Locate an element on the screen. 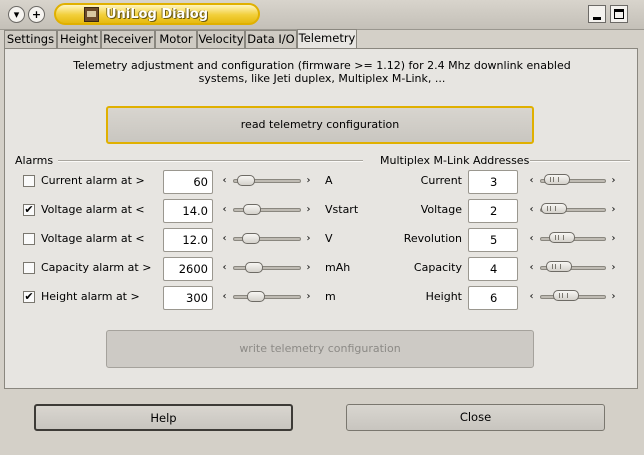  alarms-title: Alarms is located at coordinates (34, 160).